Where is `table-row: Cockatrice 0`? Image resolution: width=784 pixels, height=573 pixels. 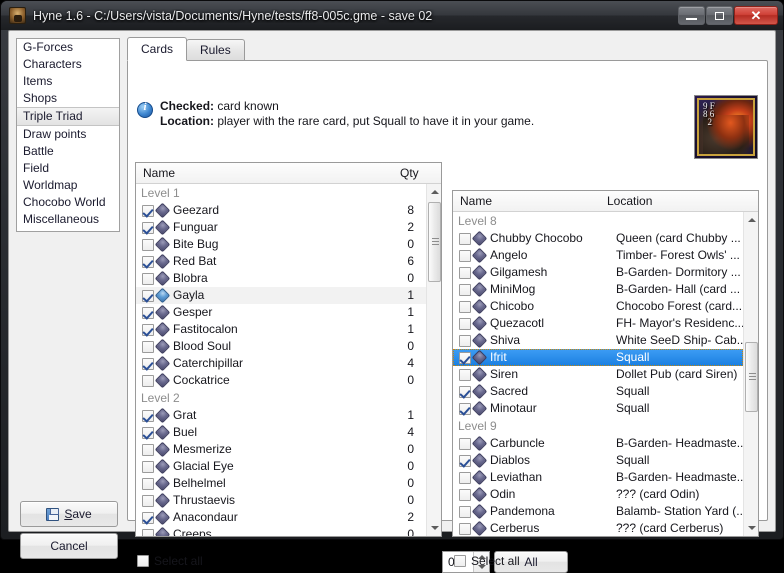
table-row: Cockatrice 0 is located at coordinates (281, 380).